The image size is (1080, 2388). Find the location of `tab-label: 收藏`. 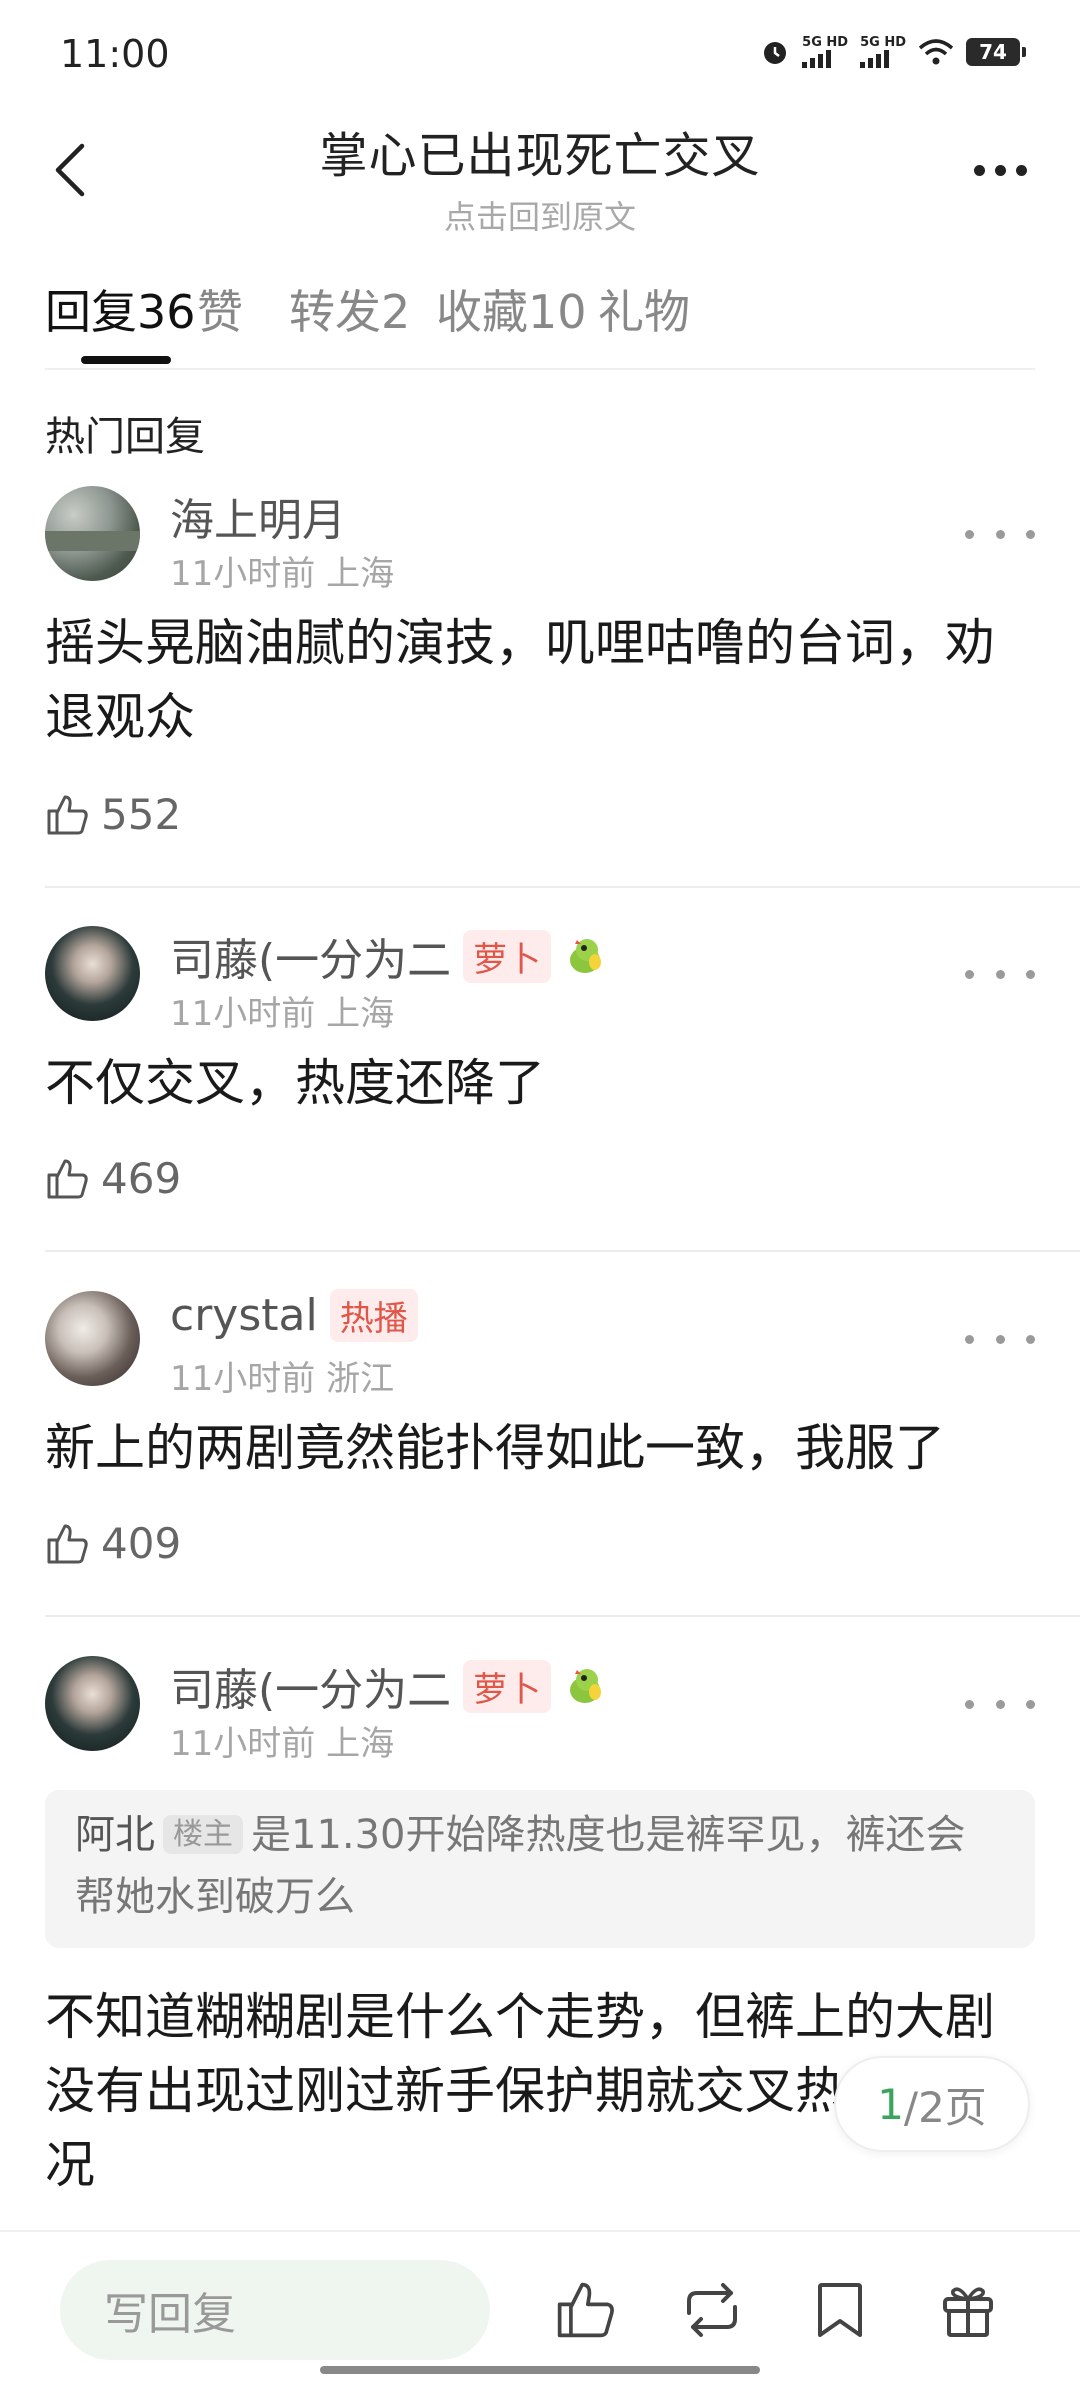

tab-label: 收藏 is located at coordinates (482, 312).